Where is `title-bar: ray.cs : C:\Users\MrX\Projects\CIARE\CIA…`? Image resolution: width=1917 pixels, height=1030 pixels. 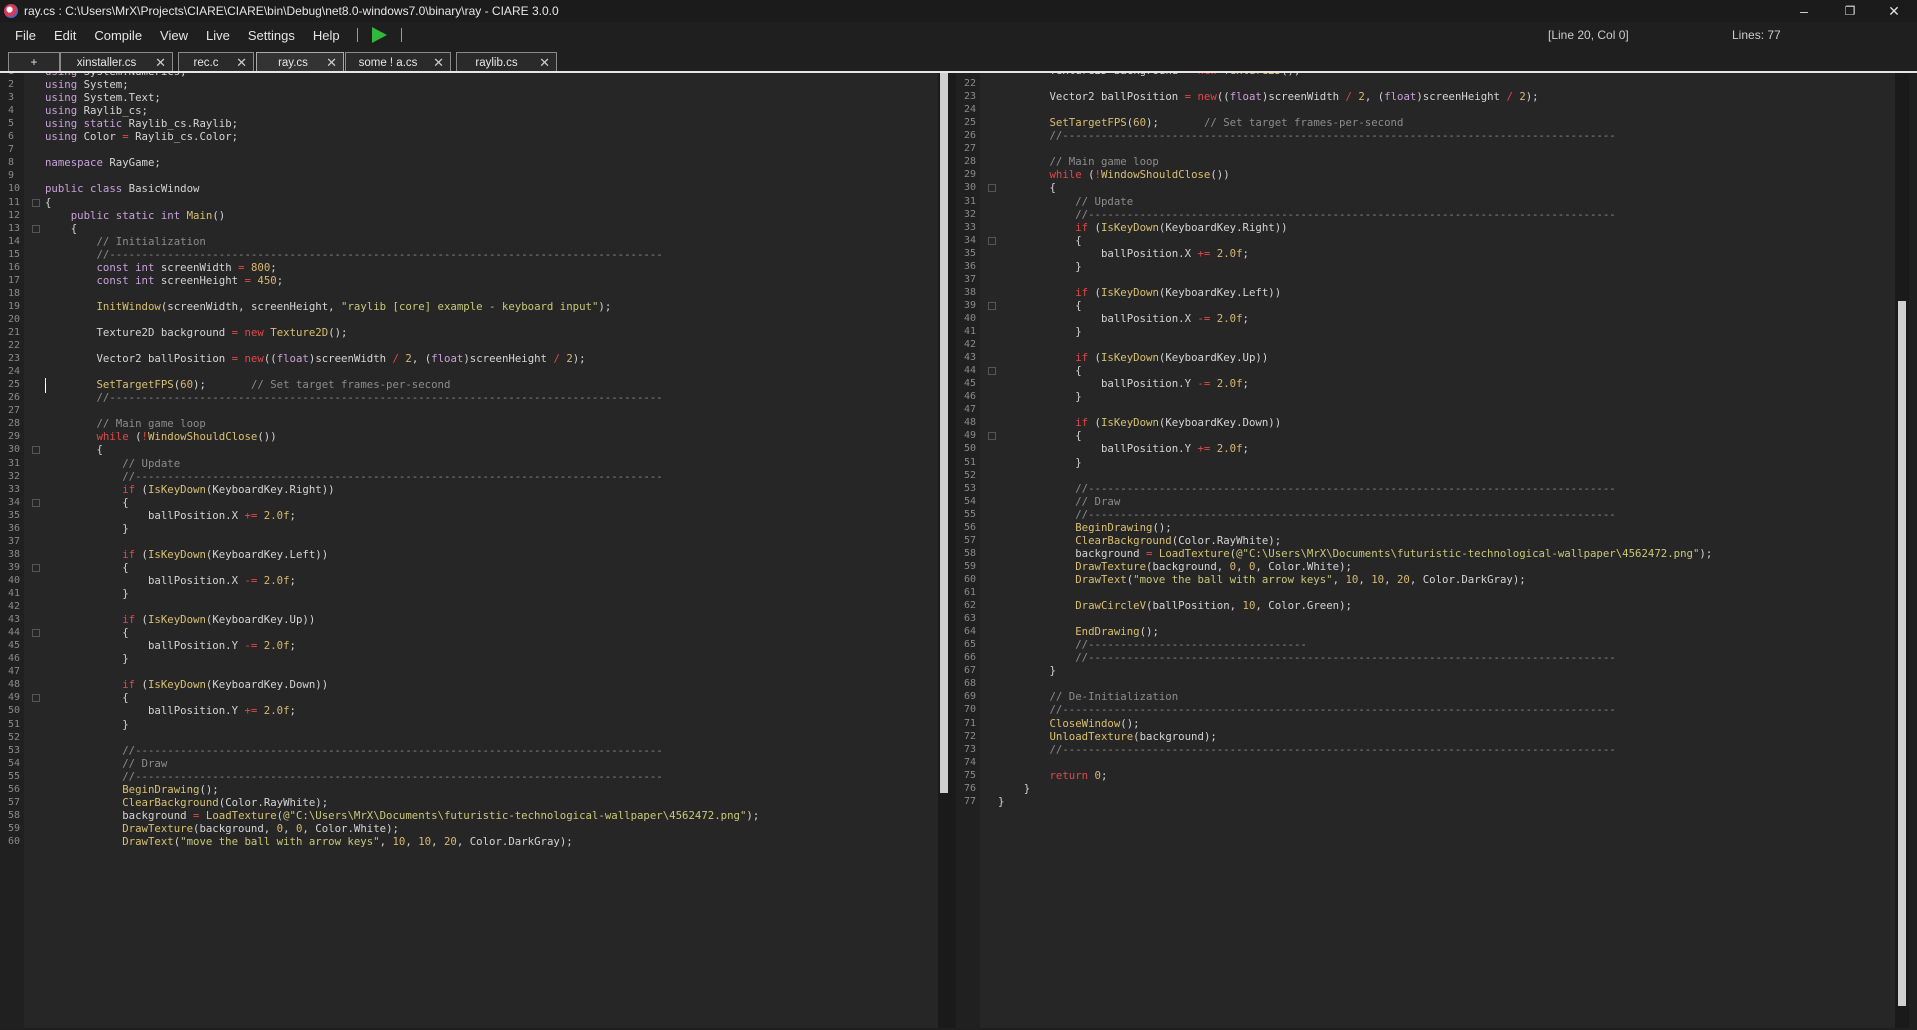 title-bar: ray.cs : C:\Users\MrX\Projects\CIARE\CIA… is located at coordinates (958, 11).